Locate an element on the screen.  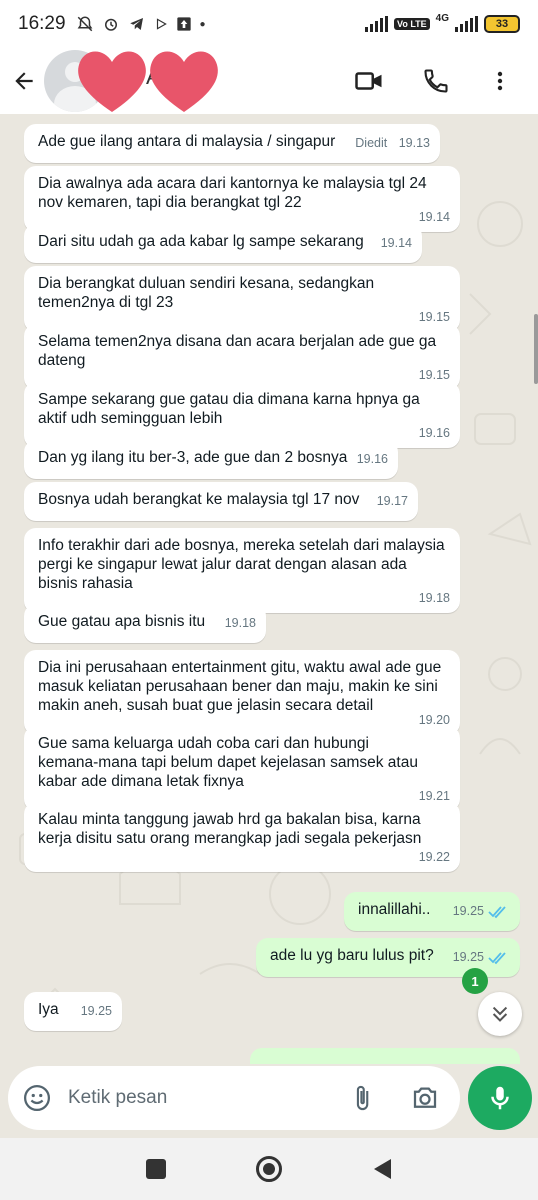
message-time: 19.22 is located at coordinates (434, 857).